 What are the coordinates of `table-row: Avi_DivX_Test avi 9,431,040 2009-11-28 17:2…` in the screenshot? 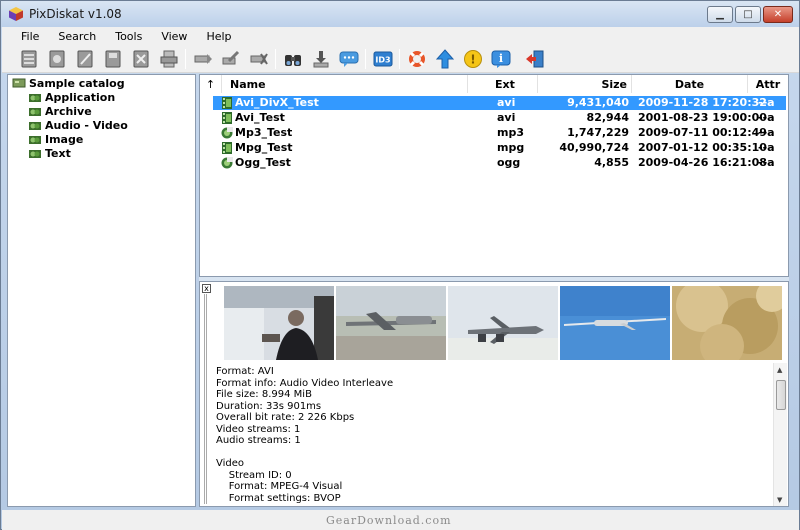 It's located at (499, 103).